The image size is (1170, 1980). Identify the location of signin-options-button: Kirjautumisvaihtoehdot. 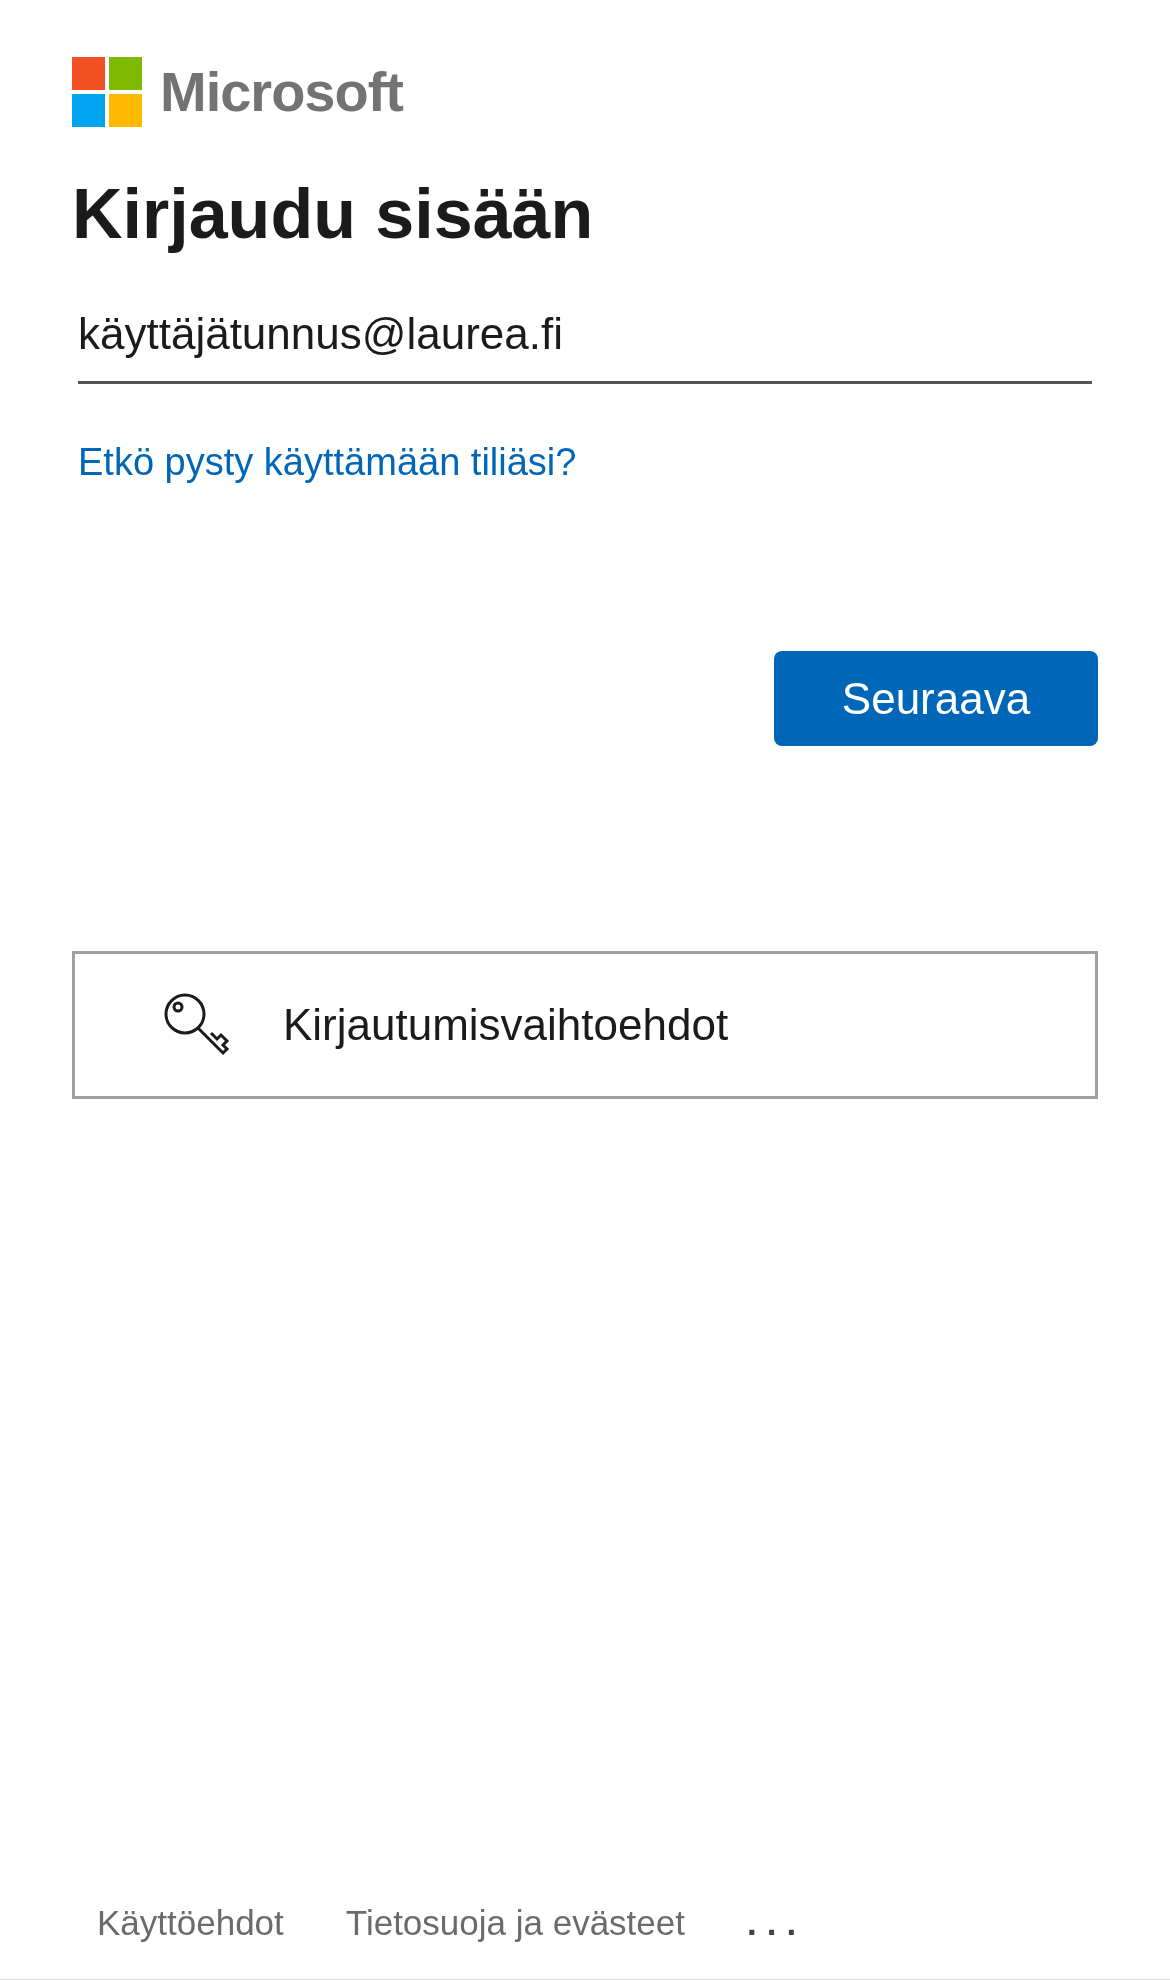
(585, 1025).